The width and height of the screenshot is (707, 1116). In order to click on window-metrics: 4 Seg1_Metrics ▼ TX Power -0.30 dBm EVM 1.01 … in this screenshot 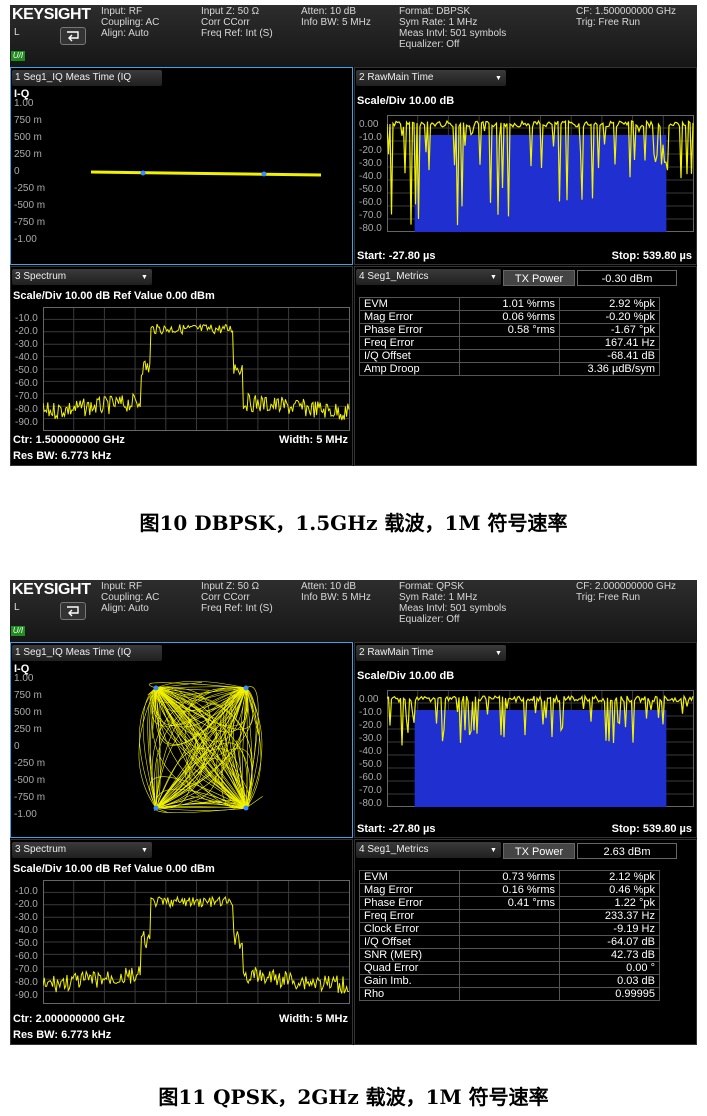, I will do `click(525, 366)`.